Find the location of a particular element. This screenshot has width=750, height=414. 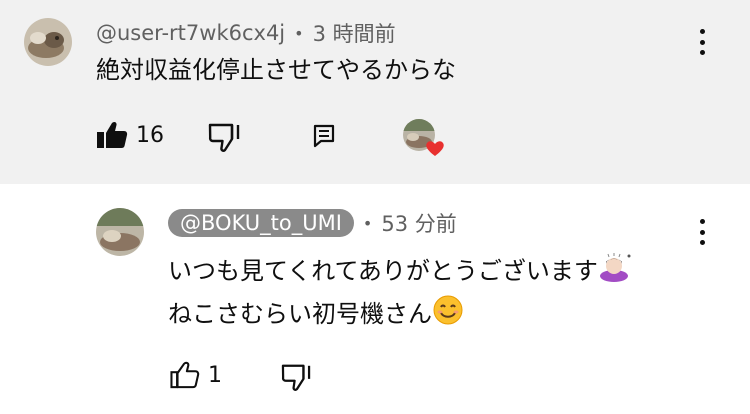

comment-meta: @user-rt7wk6cx4j • 3 時間前 is located at coordinates (246, 33).